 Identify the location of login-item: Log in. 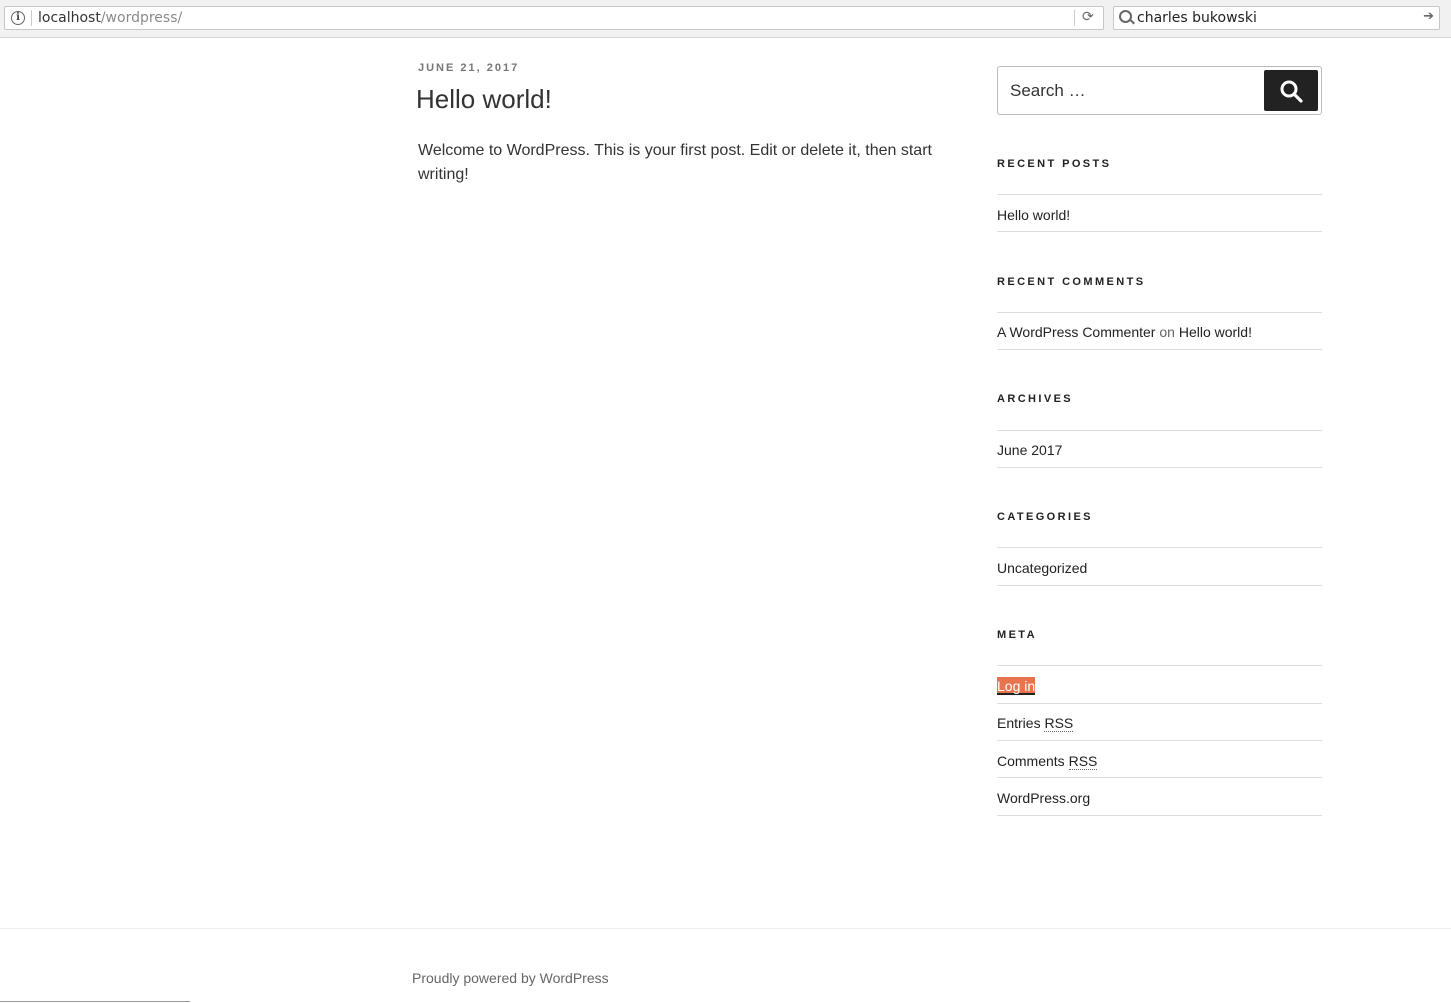
(1016, 686).